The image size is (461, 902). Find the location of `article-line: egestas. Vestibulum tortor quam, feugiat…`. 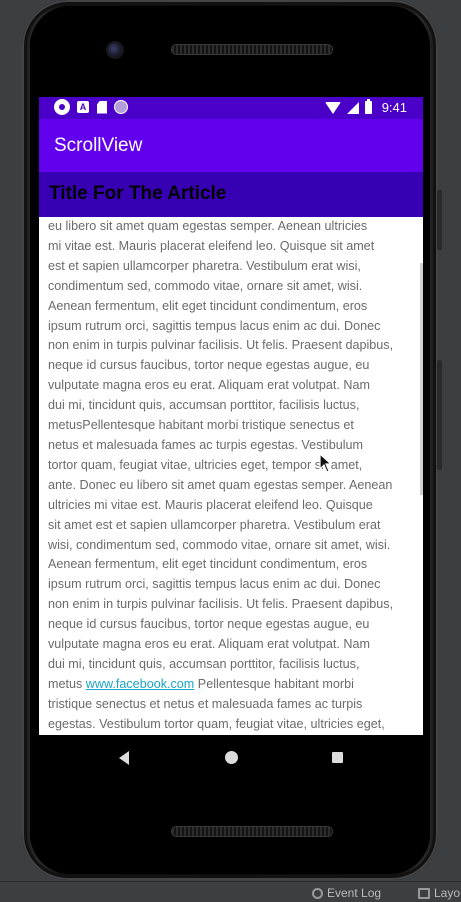

article-line: egestas. Vestibulum tortor quam, feugiat… is located at coordinates (216, 723).